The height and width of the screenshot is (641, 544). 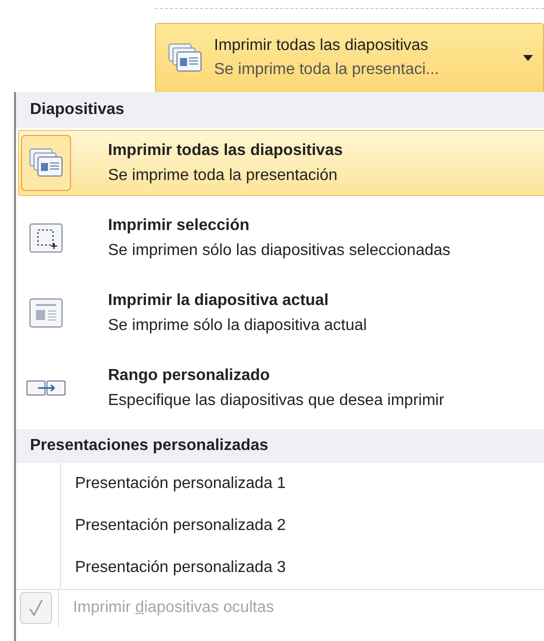 I want to click on menu-item: Imprimir selección Se imprimen sólo las diapositivas seleccionadas, so click(x=281, y=238).